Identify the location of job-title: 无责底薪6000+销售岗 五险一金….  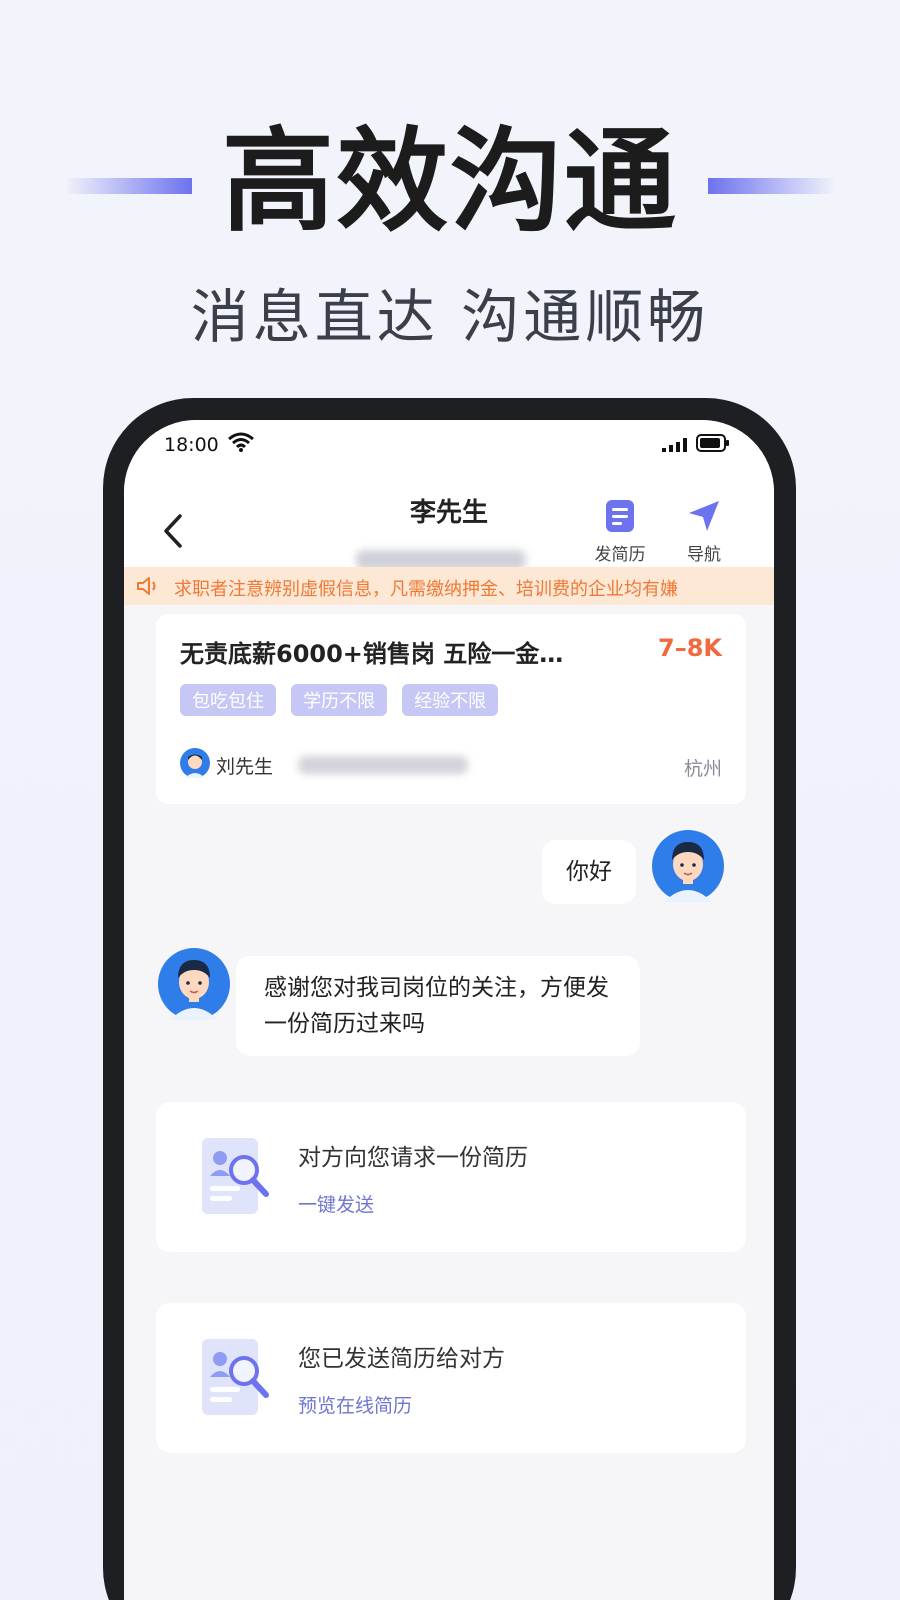
(372, 654).